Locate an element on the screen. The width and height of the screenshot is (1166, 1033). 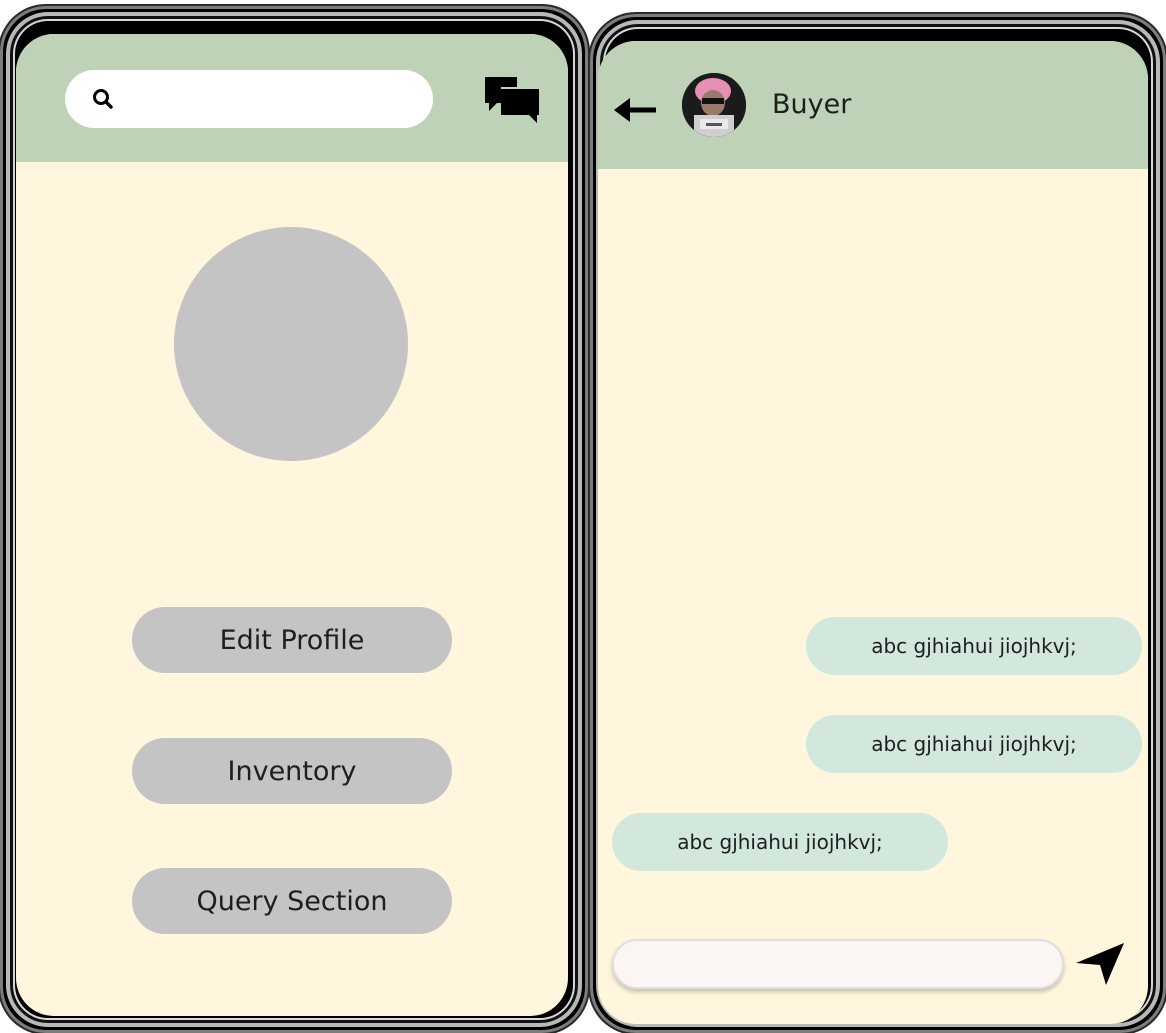
search-bar is located at coordinates (249, 99).